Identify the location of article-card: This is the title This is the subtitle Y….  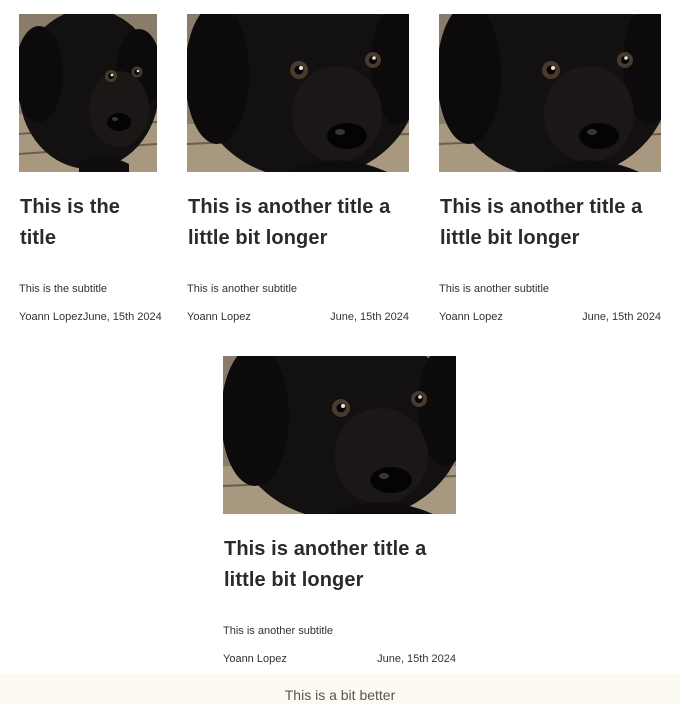
(90, 168).